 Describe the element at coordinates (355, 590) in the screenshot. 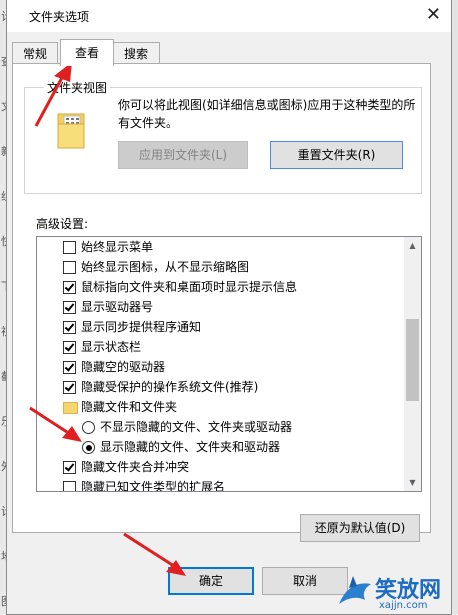

I see `shark-logo-icon` at that location.